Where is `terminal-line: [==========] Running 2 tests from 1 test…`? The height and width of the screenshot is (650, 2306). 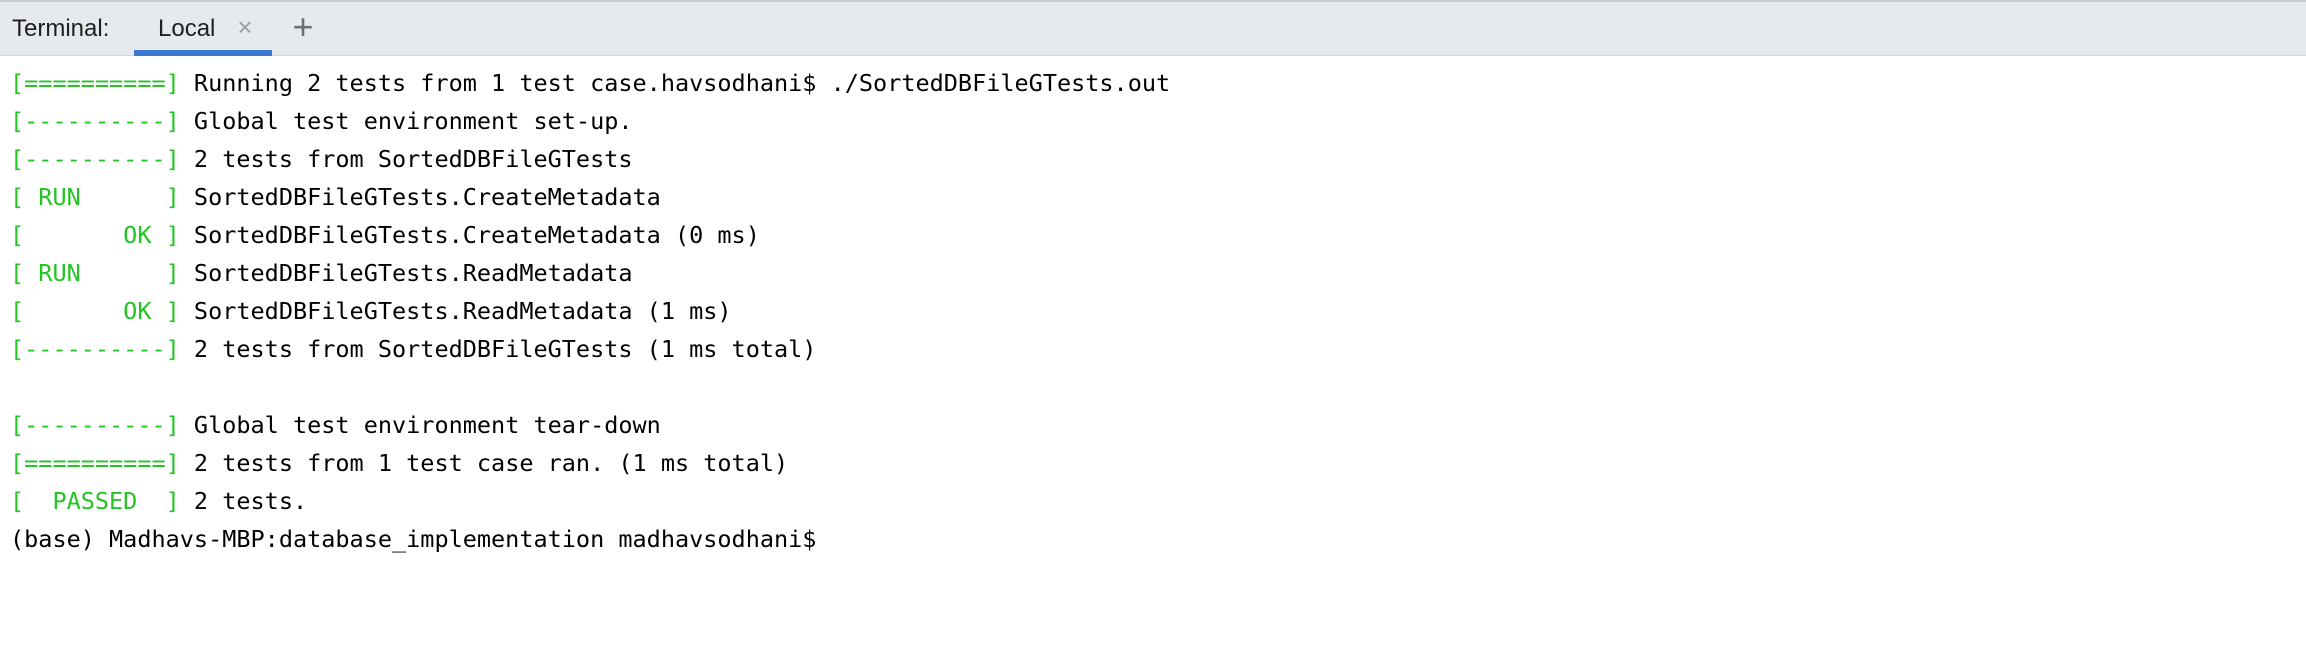 terminal-line: [==========] Running 2 tests from 1 test… is located at coordinates (1153, 83).